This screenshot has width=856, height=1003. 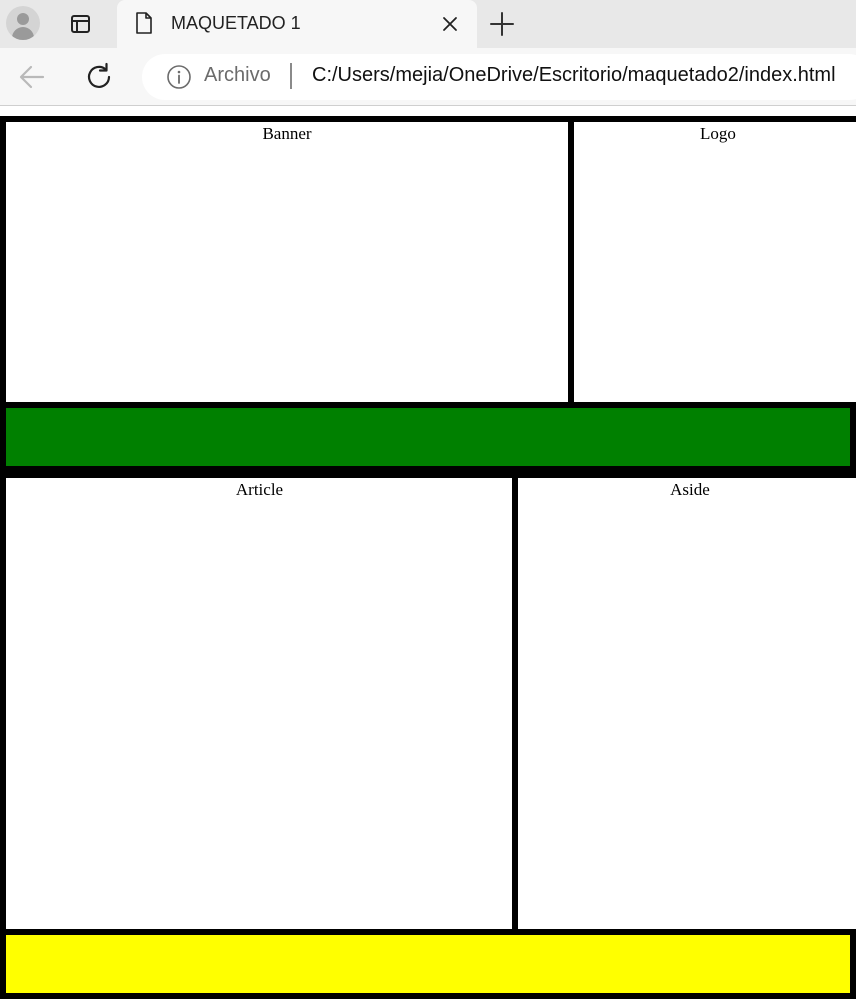 What do you see at coordinates (259, 489) in the screenshot?
I see `article-label: Article` at bounding box center [259, 489].